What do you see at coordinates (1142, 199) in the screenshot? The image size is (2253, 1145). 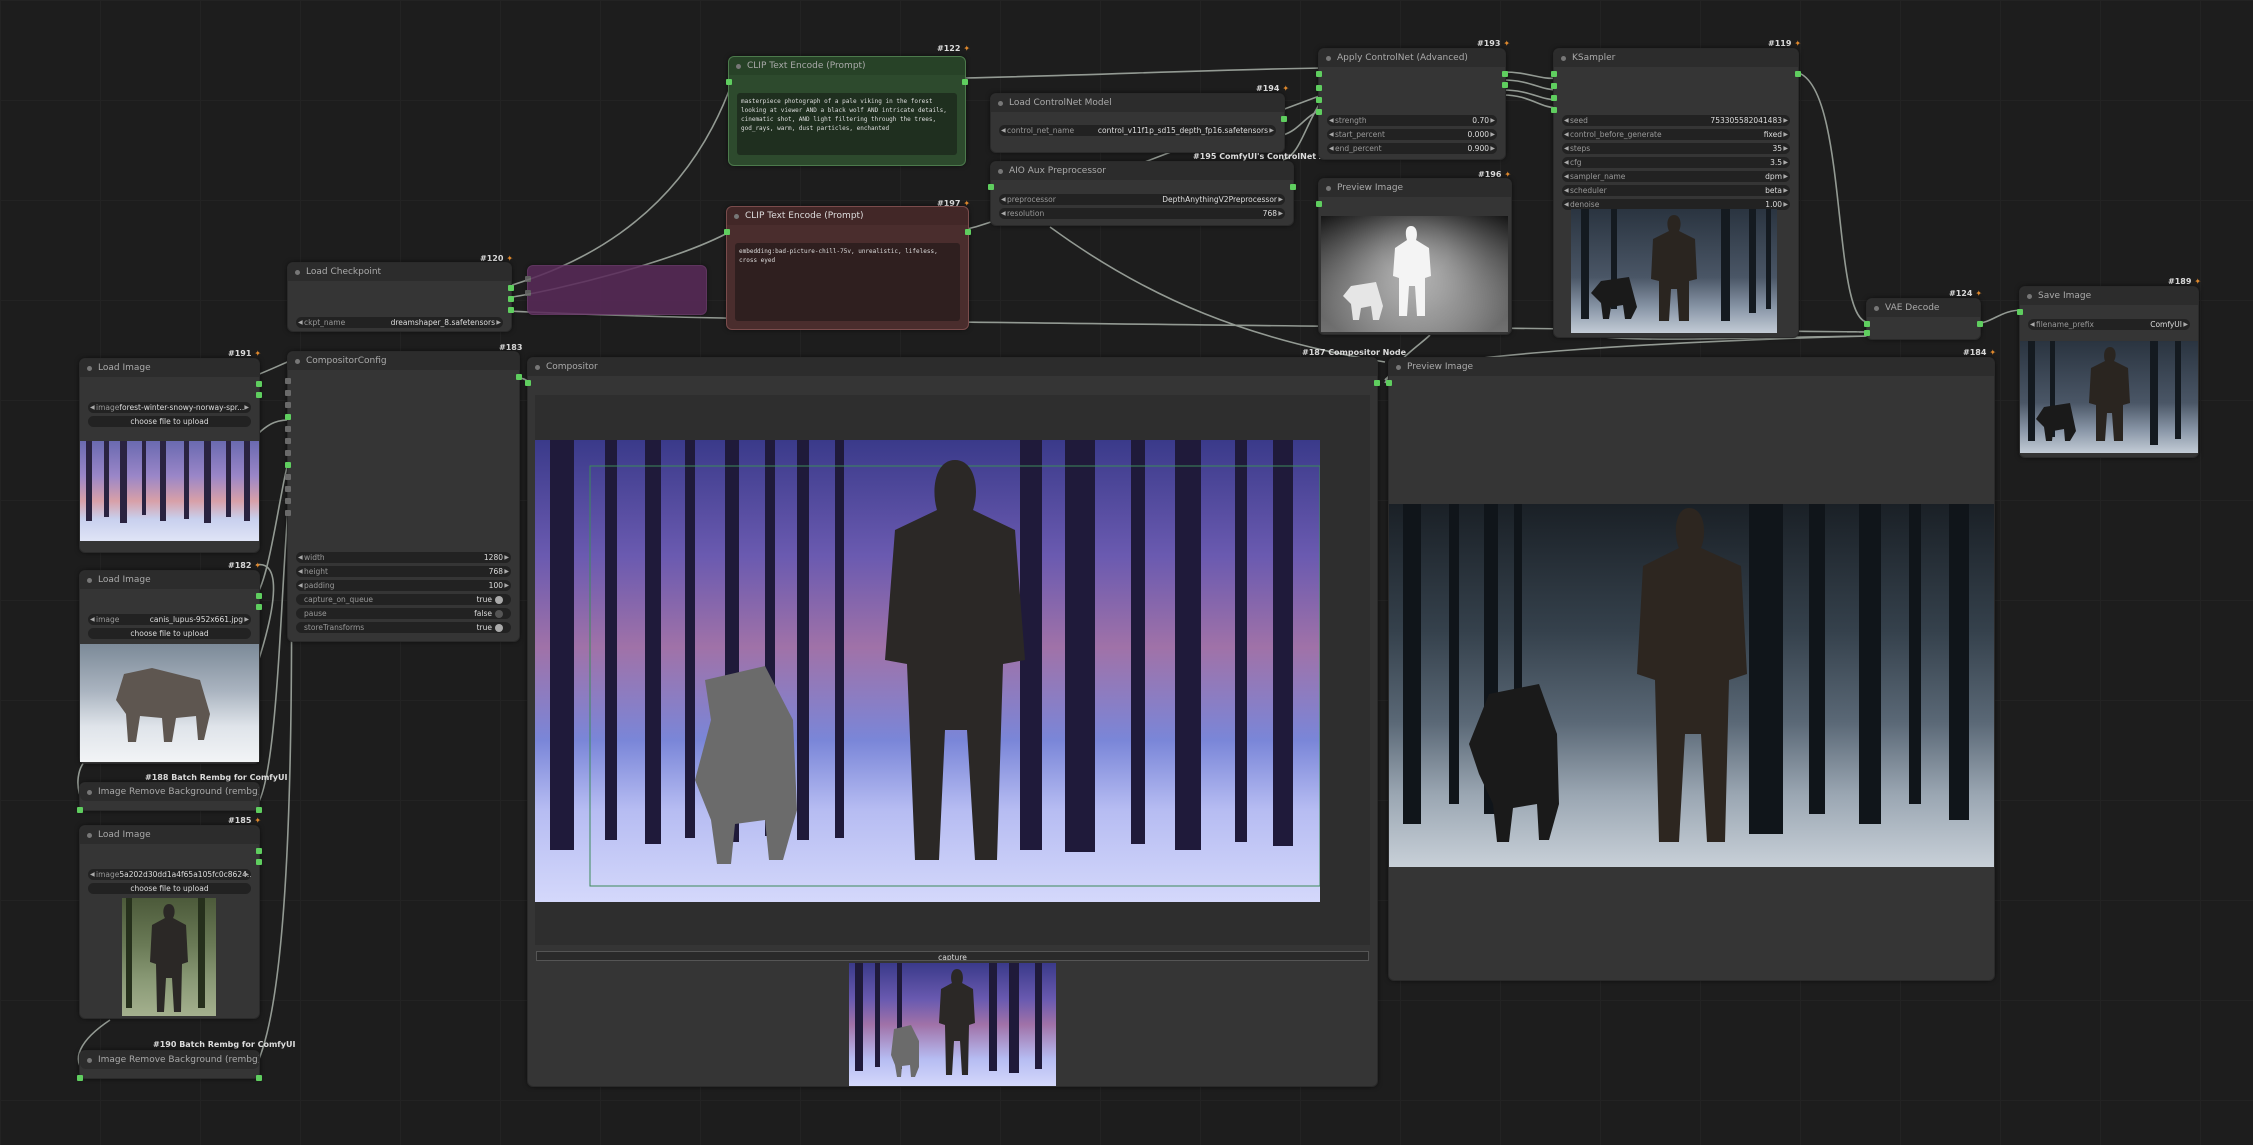 I see `preprocessor-widget: preprocessorDepthAnythingV2Preprocessor` at bounding box center [1142, 199].